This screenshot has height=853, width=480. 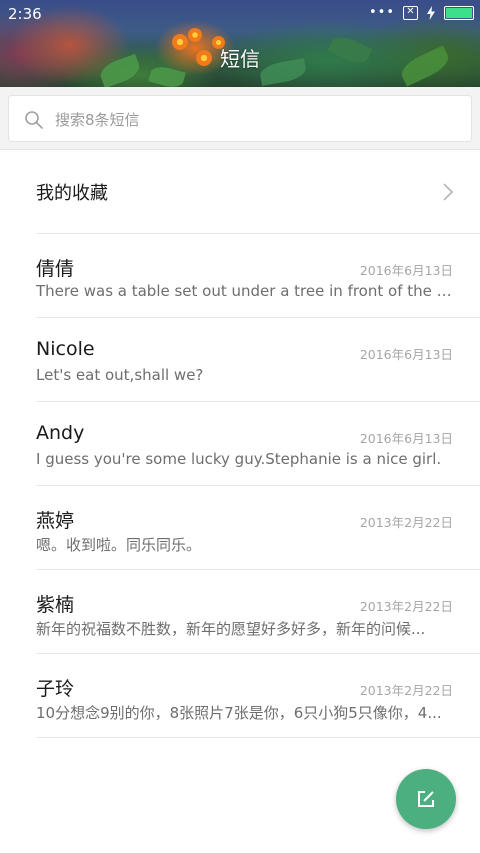 What do you see at coordinates (421, 13) in the screenshot?
I see `status-icons: ••• ✕` at bounding box center [421, 13].